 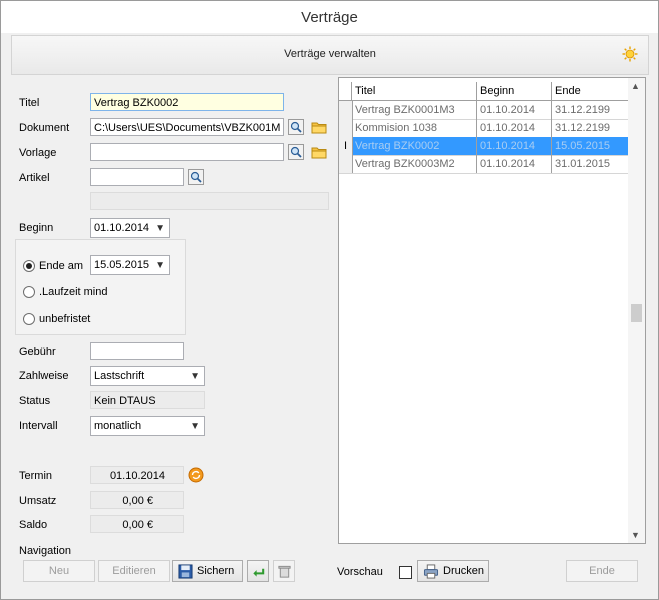 I want to click on ende-datepicker: 15.05.2015 ▼, so click(x=130, y=265).